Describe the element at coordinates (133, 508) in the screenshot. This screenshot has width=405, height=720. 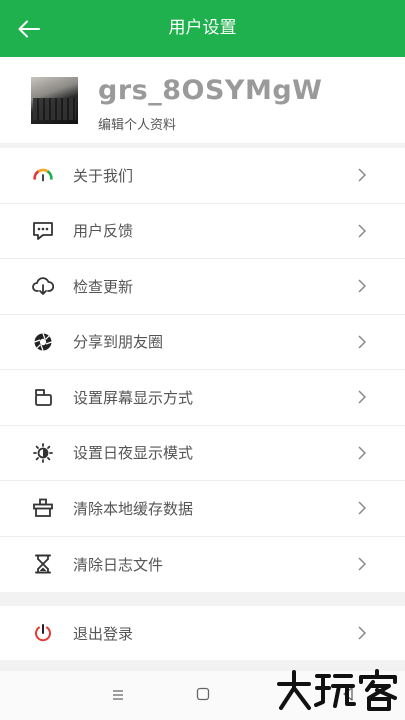
I see `menu-item-label: 清除本地缓存数据` at that location.